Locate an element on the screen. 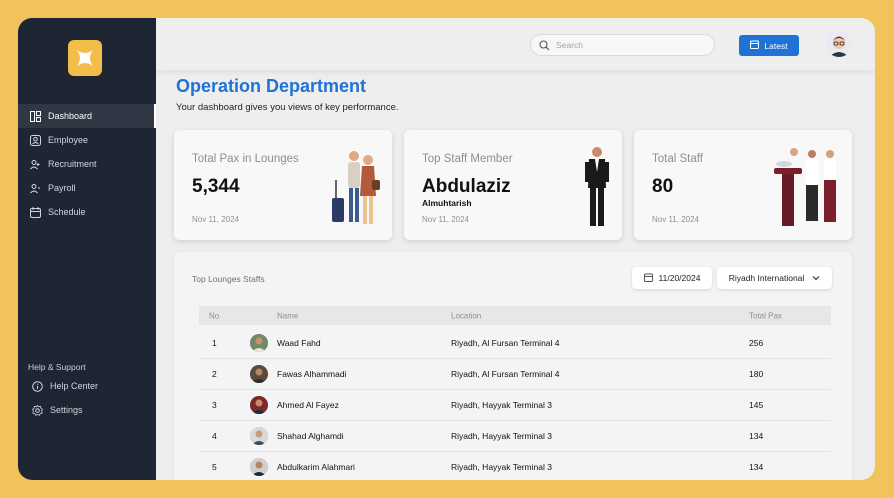  sidebar-item-label: Help Center is located at coordinates (74, 386).